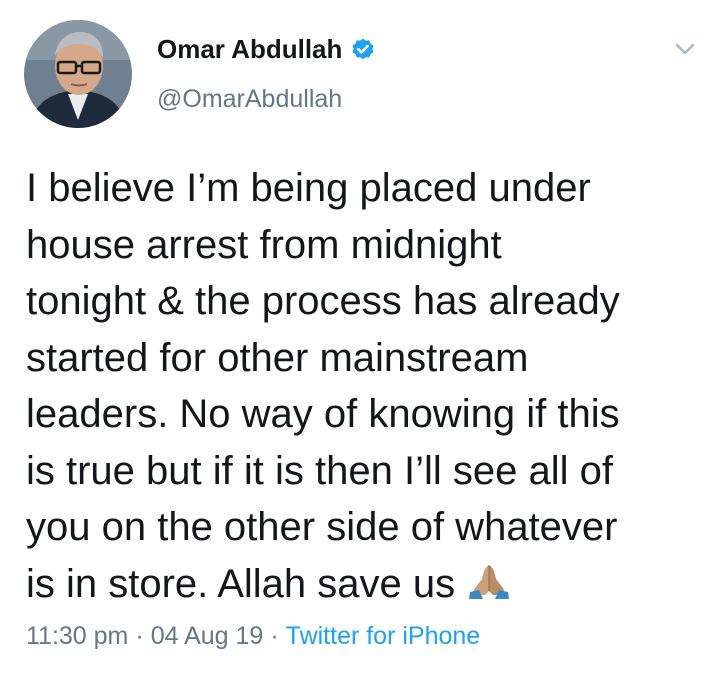  I want to click on verified-badge-icon, so click(363, 48).